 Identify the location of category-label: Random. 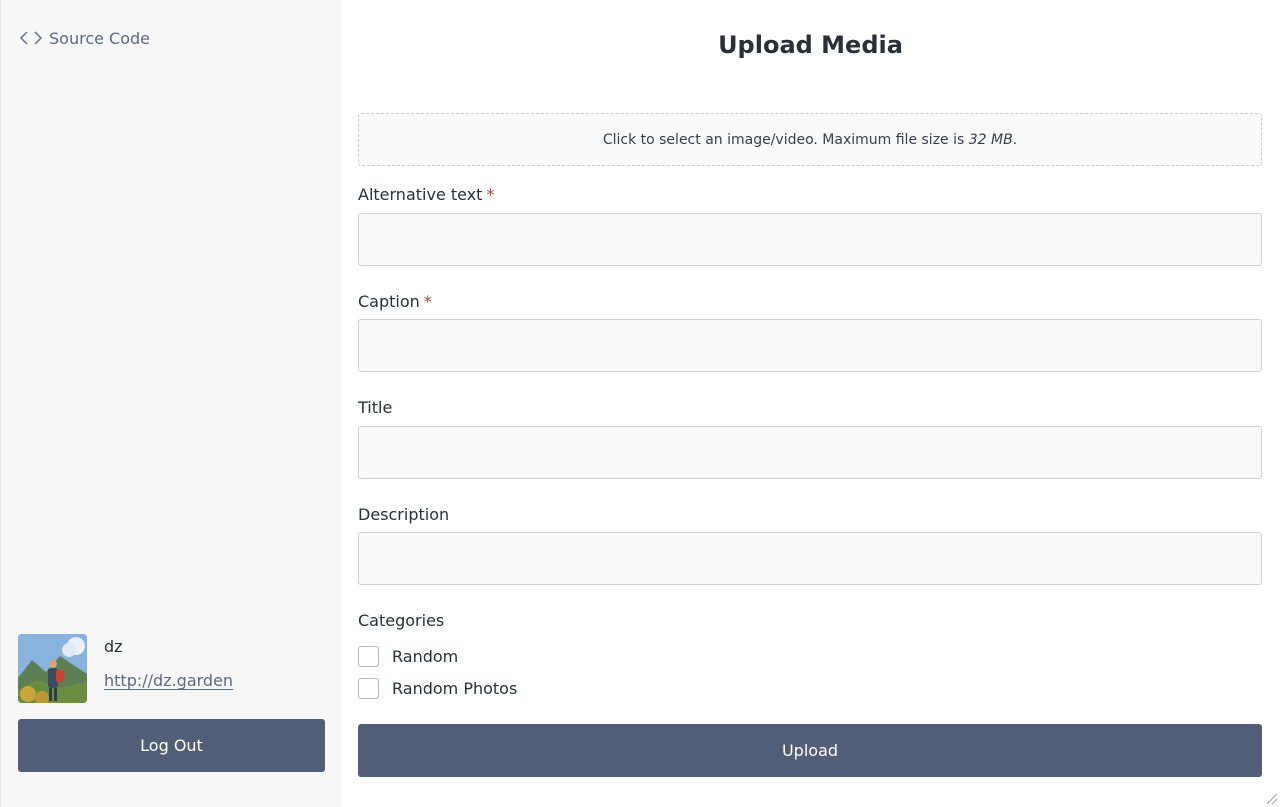
(425, 656).